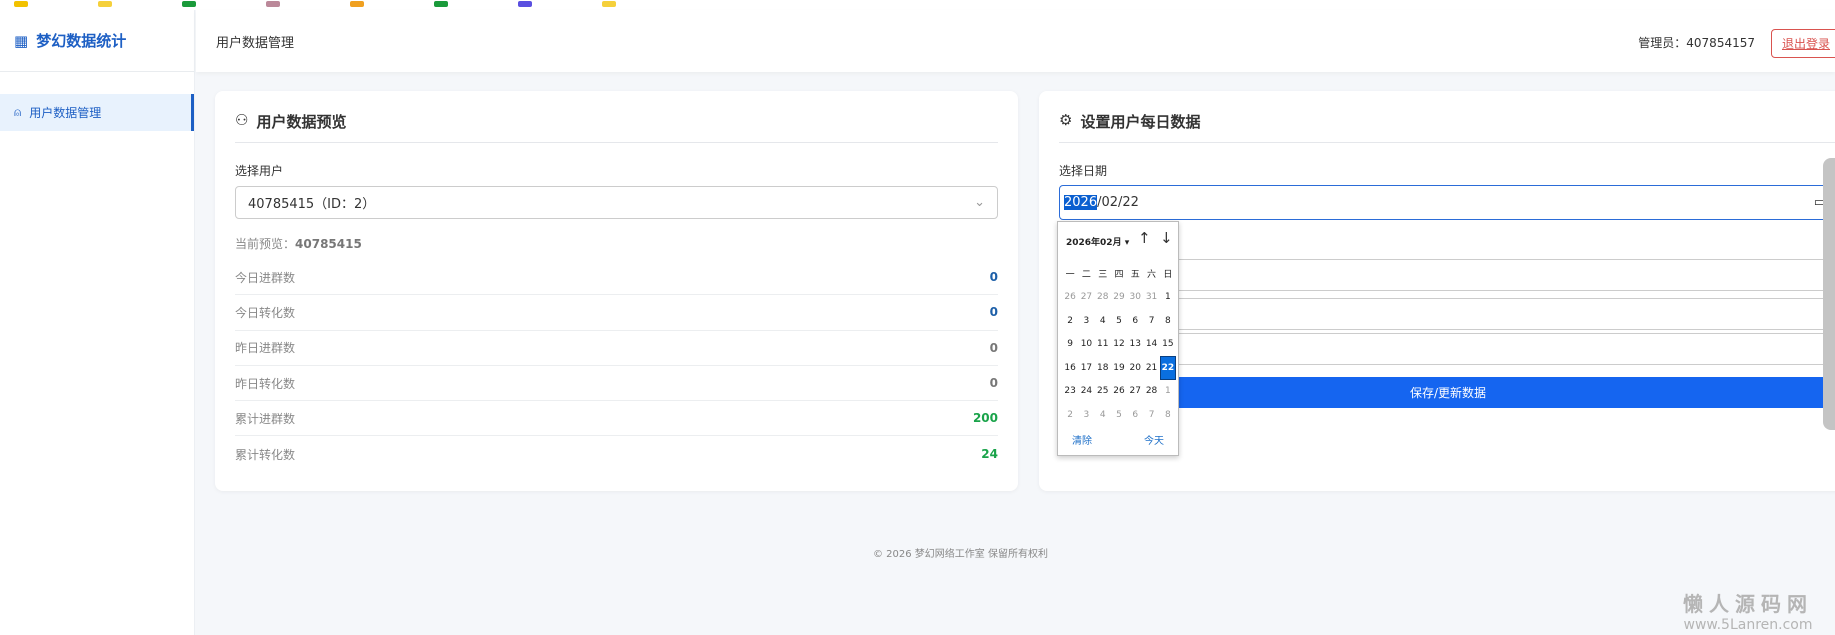 Image resolution: width=1835 pixels, height=635 pixels. What do you see at coordinates (1152, 275) in the screenshot?
I see `weekday-header: 六` at bounding box center [1152, 275].